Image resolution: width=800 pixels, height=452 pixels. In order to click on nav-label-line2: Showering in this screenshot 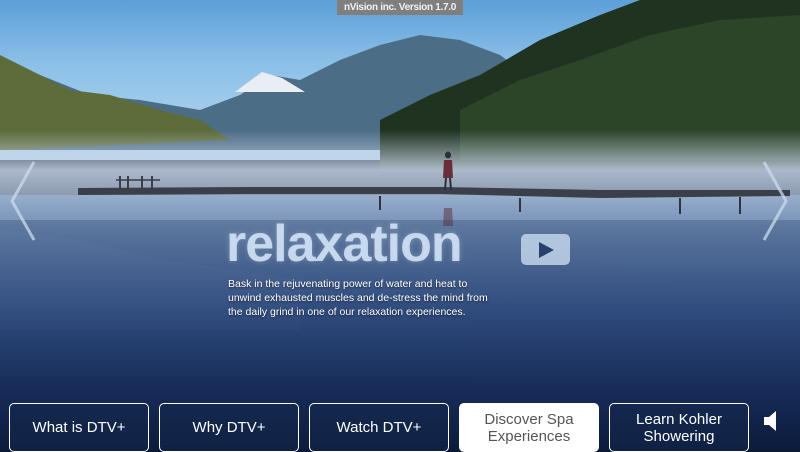, I will do `click(679, 436)`.